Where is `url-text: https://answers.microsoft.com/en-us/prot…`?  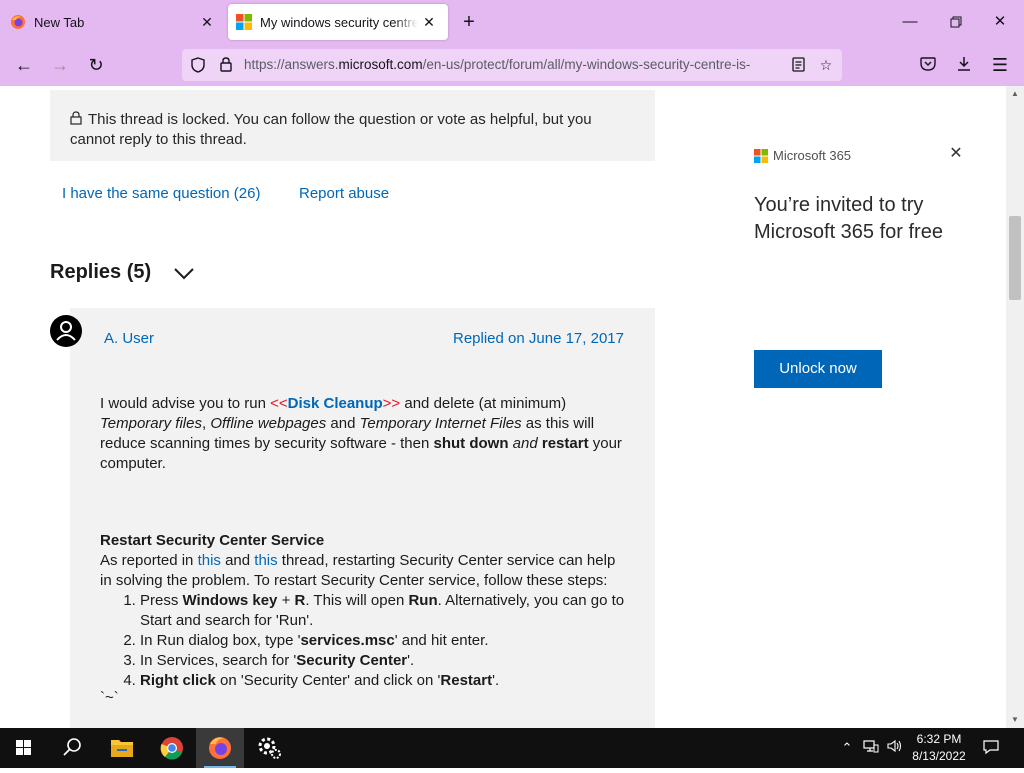 url-text: https://answers.microsoft.com/en-us/prot… is located at coordinates (514, 64).